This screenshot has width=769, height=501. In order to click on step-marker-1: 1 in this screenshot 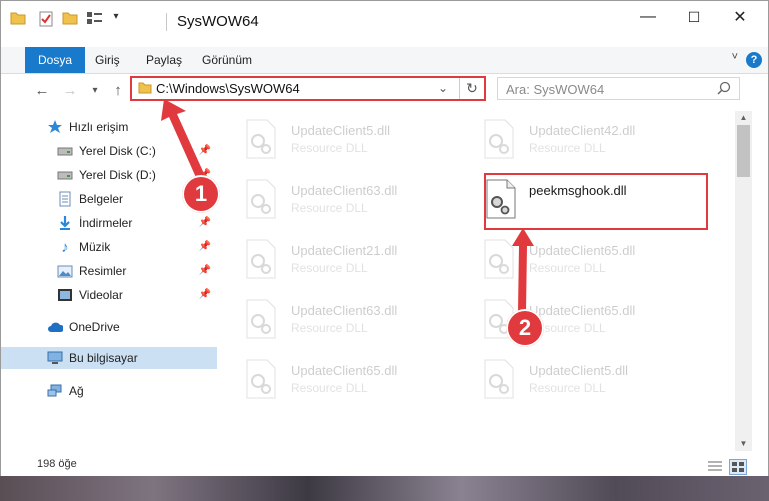, I will do `click(201, 194)`.